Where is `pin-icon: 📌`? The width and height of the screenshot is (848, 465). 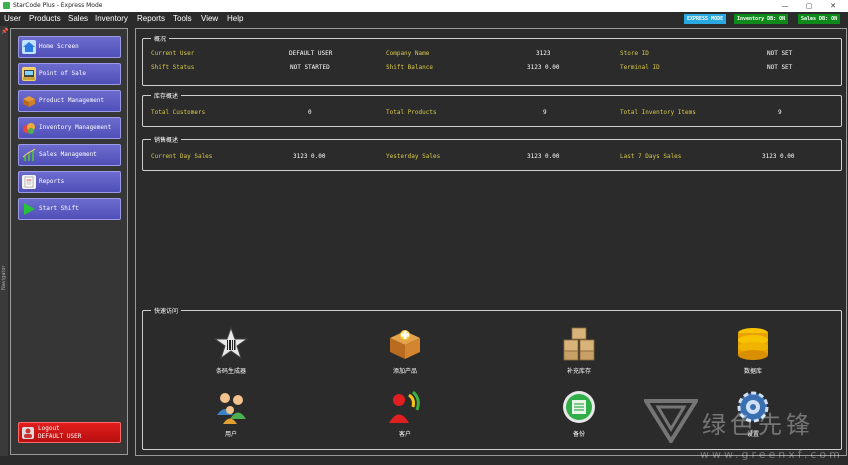
pin-icon: 📌 is located at coordinates (4, 34).